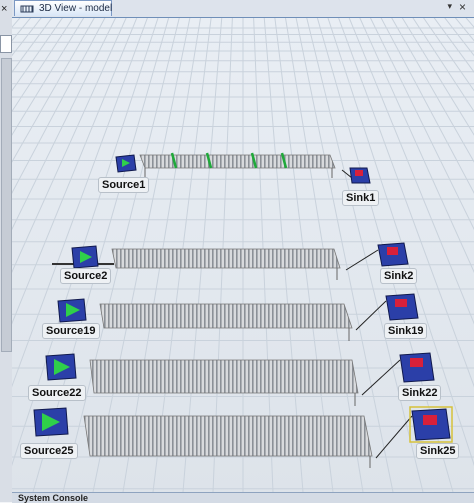  Describe the element at coordinates (85, 276) in the screenshot. I see `source2-label: Source2` at that location.